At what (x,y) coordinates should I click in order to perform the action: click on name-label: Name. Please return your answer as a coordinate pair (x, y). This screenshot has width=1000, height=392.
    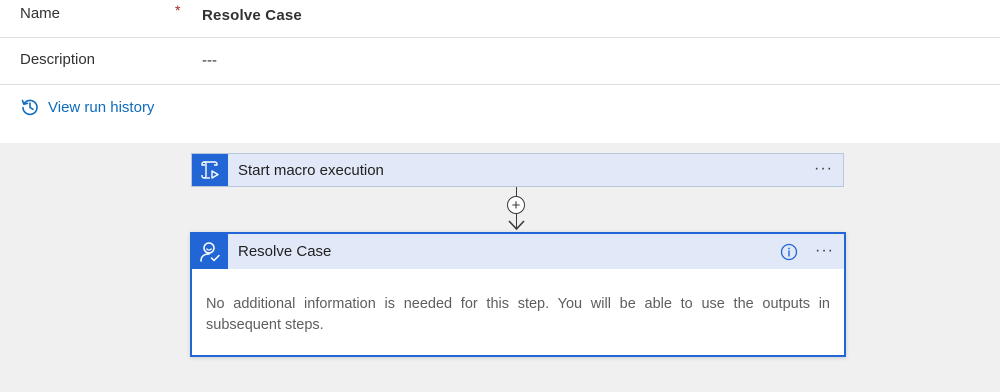
    Looking at the image, I should click on (40, 13).